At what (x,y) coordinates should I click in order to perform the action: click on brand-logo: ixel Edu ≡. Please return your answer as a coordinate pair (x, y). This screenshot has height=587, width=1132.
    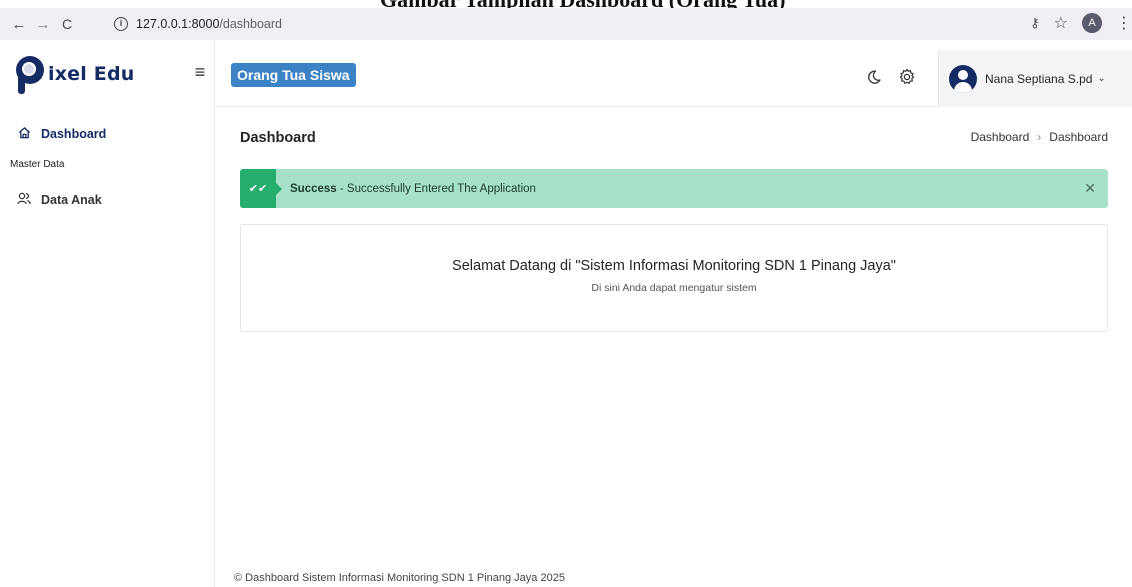
    Looking at the image, I should click on (107, 73).